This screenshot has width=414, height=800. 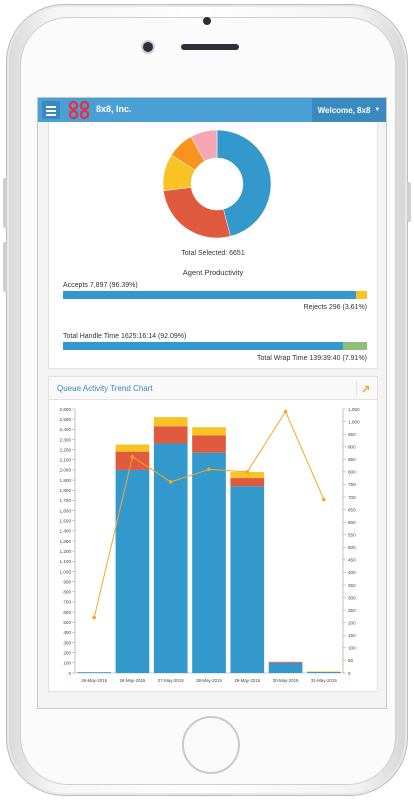 What do you see at coordinates (363, 389) in the screenshot?
I see `expand-icon` at bounding box center [363, 389].